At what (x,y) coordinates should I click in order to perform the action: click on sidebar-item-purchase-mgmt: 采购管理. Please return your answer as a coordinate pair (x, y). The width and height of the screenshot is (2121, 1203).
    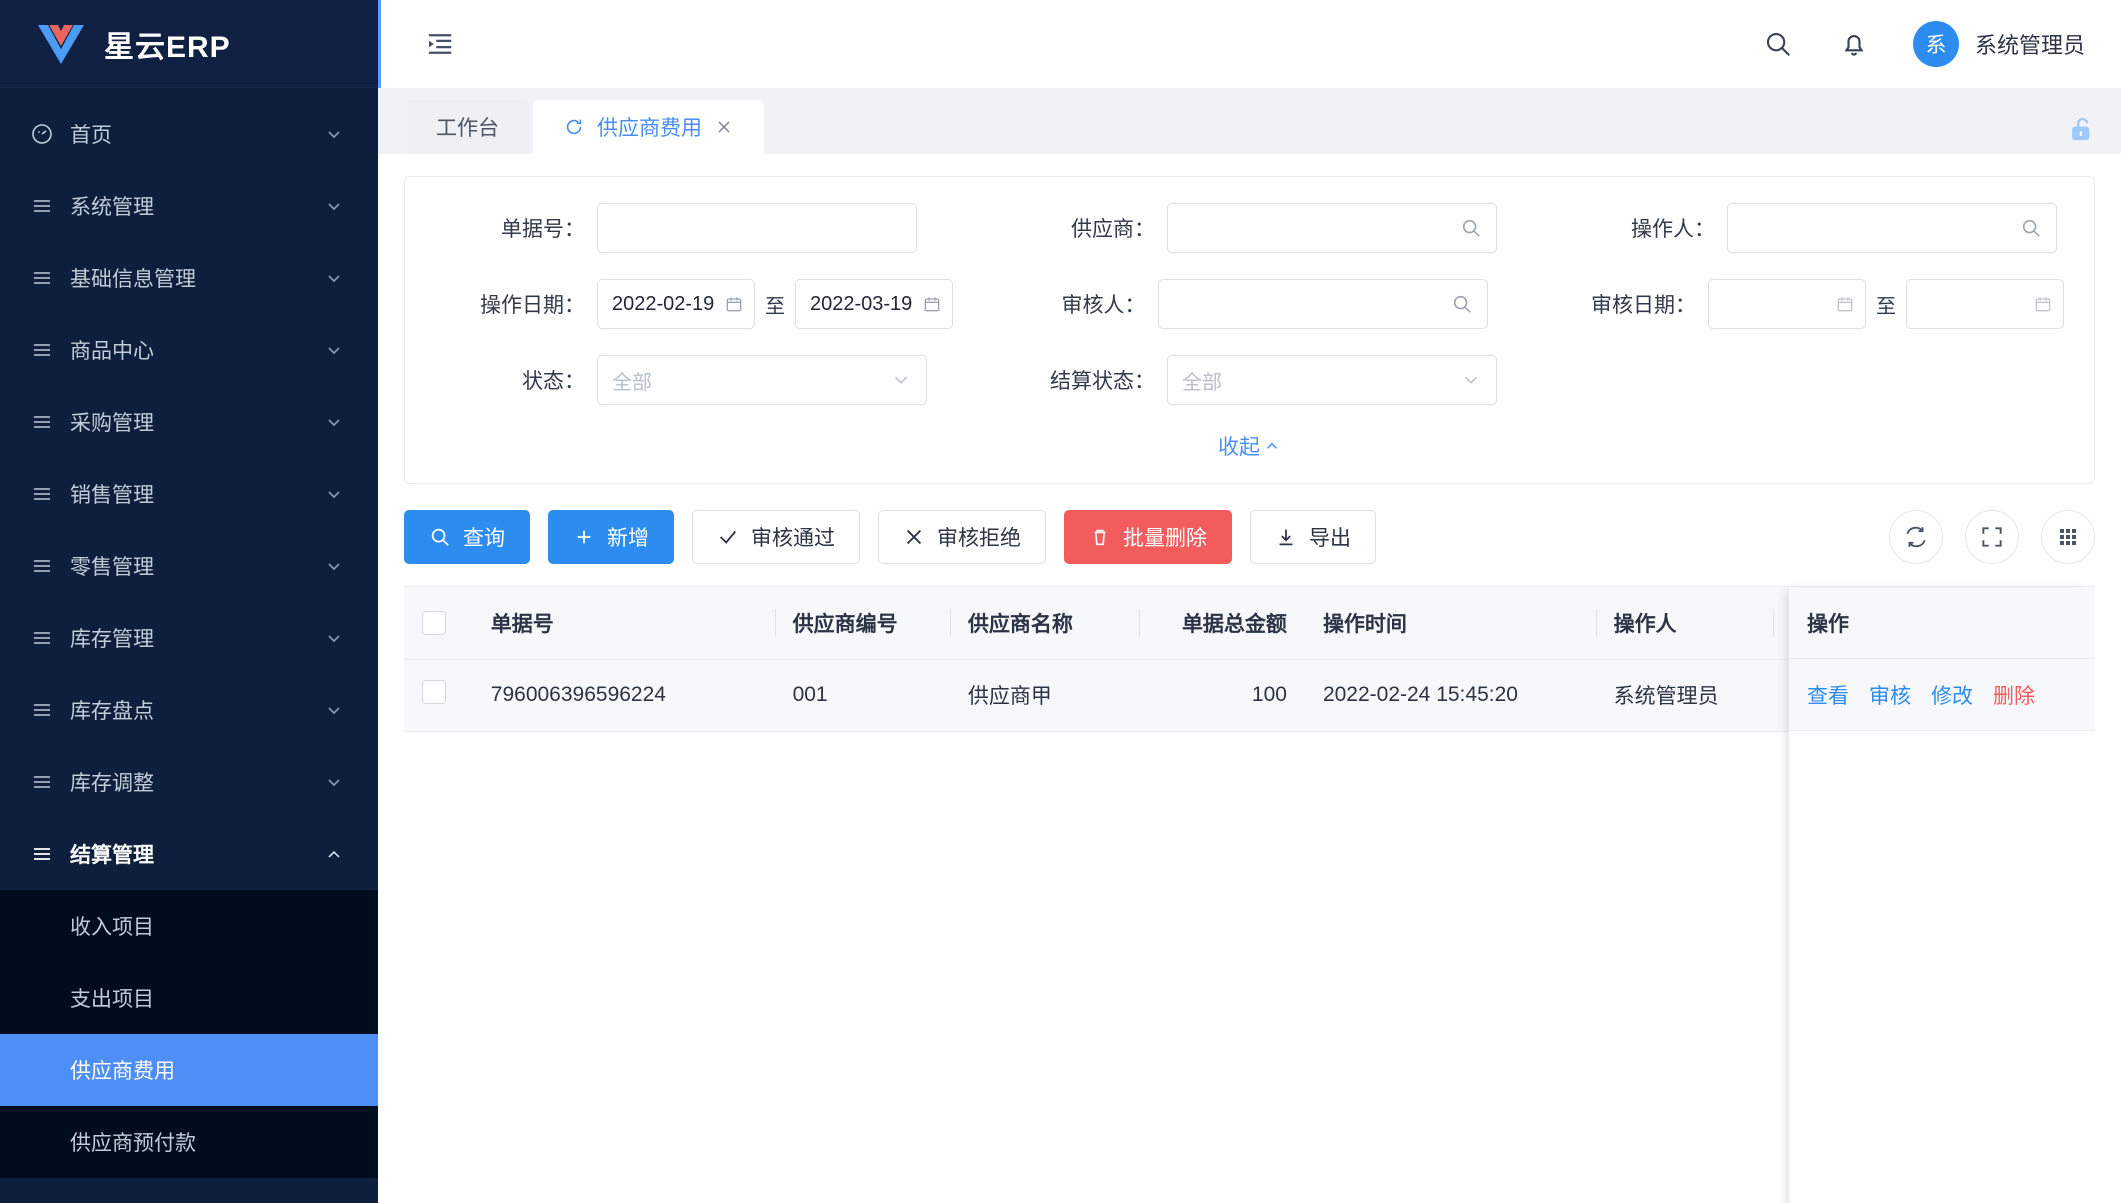
    Looking at the image, I should click on (189, 422).